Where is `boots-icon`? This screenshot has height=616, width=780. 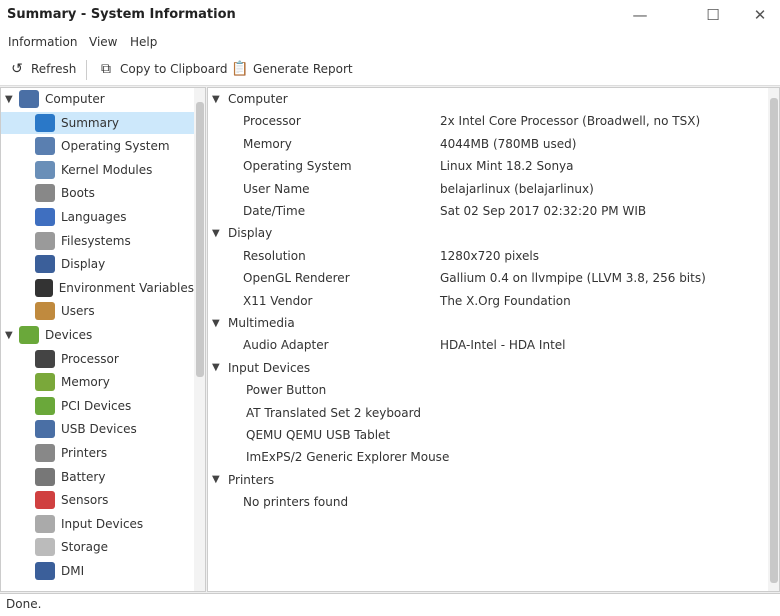
boots-icon is located at coordinates (45, 193).